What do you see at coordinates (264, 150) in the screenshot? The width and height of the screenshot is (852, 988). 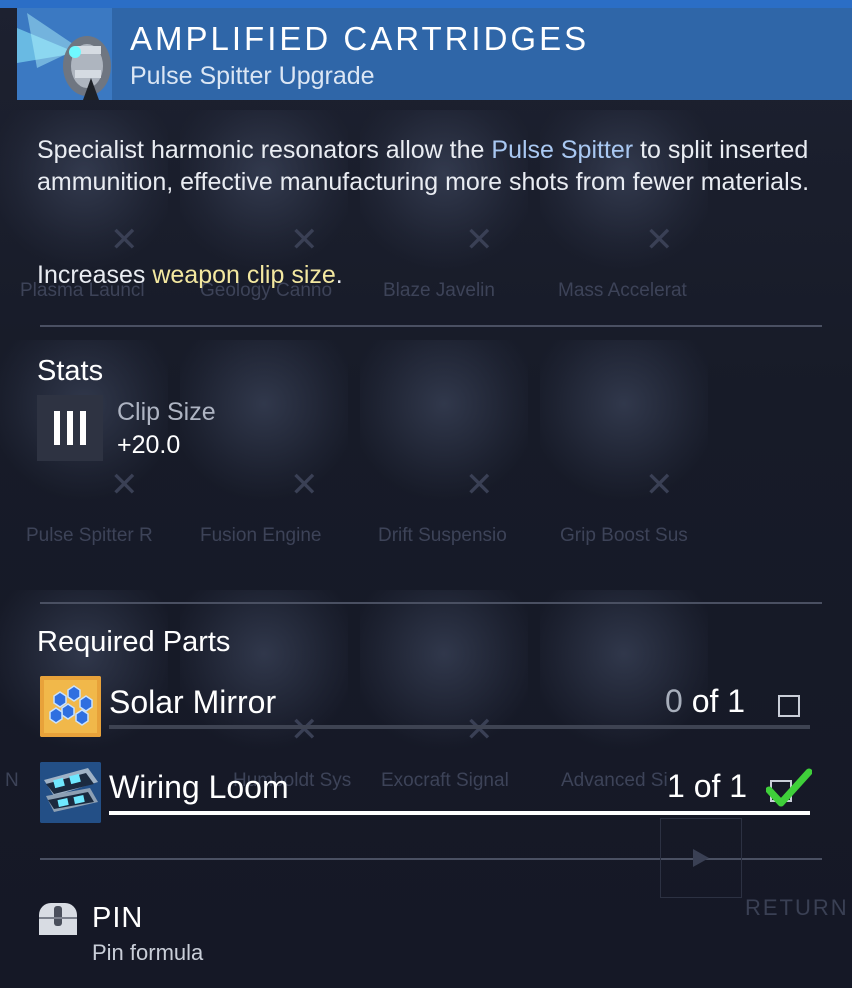 I see `description-text: Specialist harmonic resonators allow the` at bounding box center [264, 150].